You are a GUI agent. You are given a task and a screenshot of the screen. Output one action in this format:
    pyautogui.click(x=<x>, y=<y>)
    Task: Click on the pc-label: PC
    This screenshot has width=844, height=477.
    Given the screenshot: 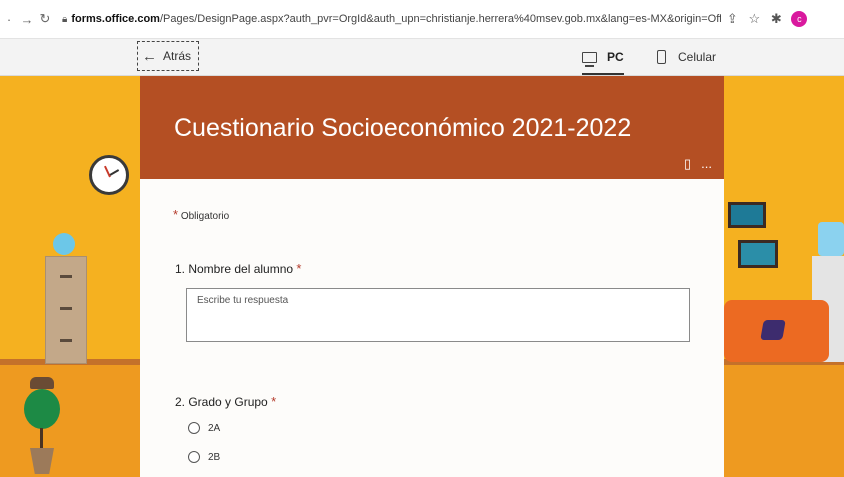 What is the action you would take?
    pyautogui.click(x=615, y=57)
    